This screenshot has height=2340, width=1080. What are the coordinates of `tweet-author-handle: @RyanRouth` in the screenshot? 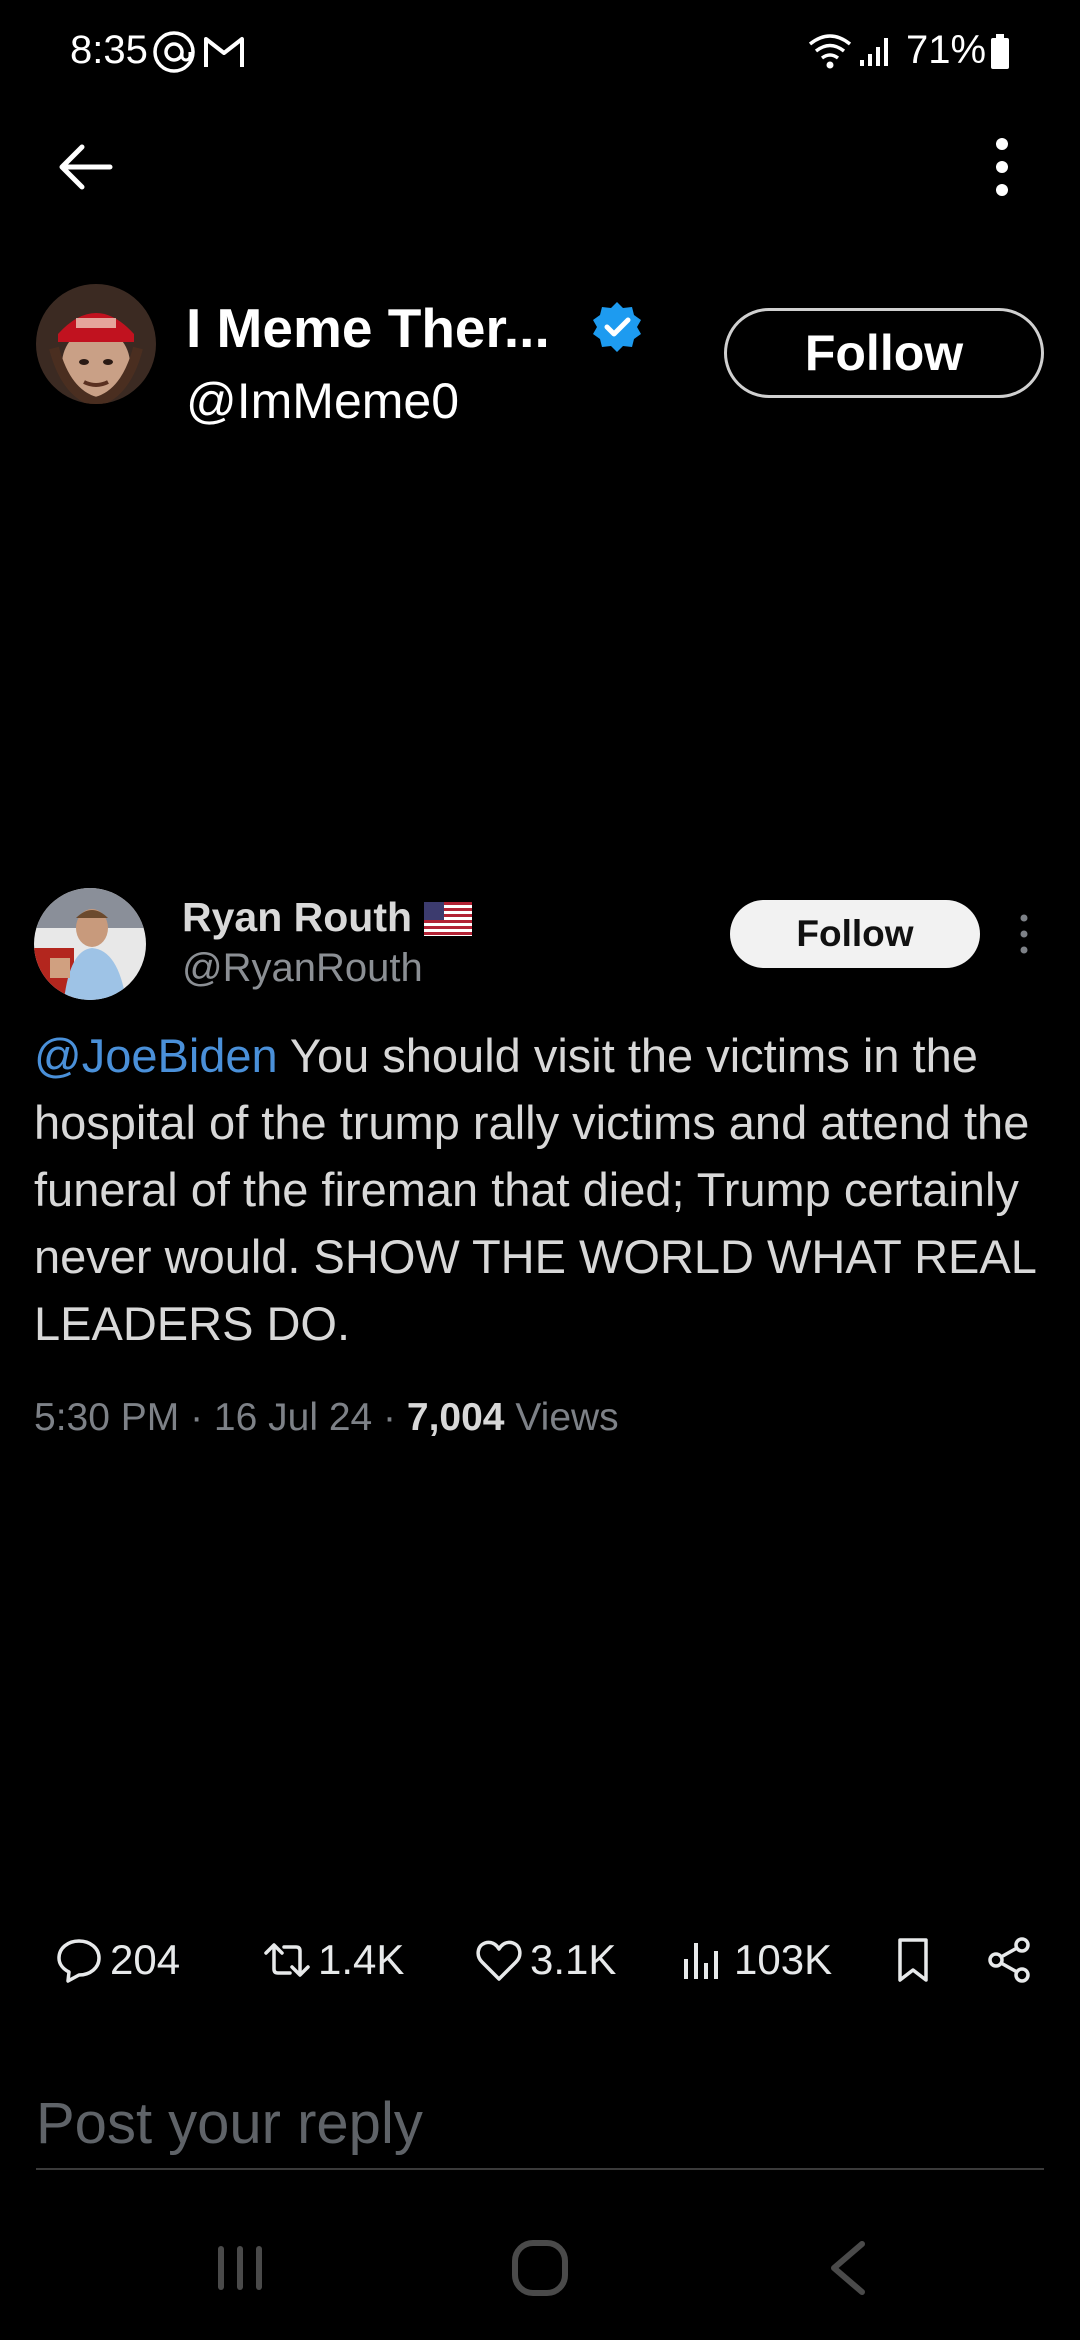 It's located at (302, 968).